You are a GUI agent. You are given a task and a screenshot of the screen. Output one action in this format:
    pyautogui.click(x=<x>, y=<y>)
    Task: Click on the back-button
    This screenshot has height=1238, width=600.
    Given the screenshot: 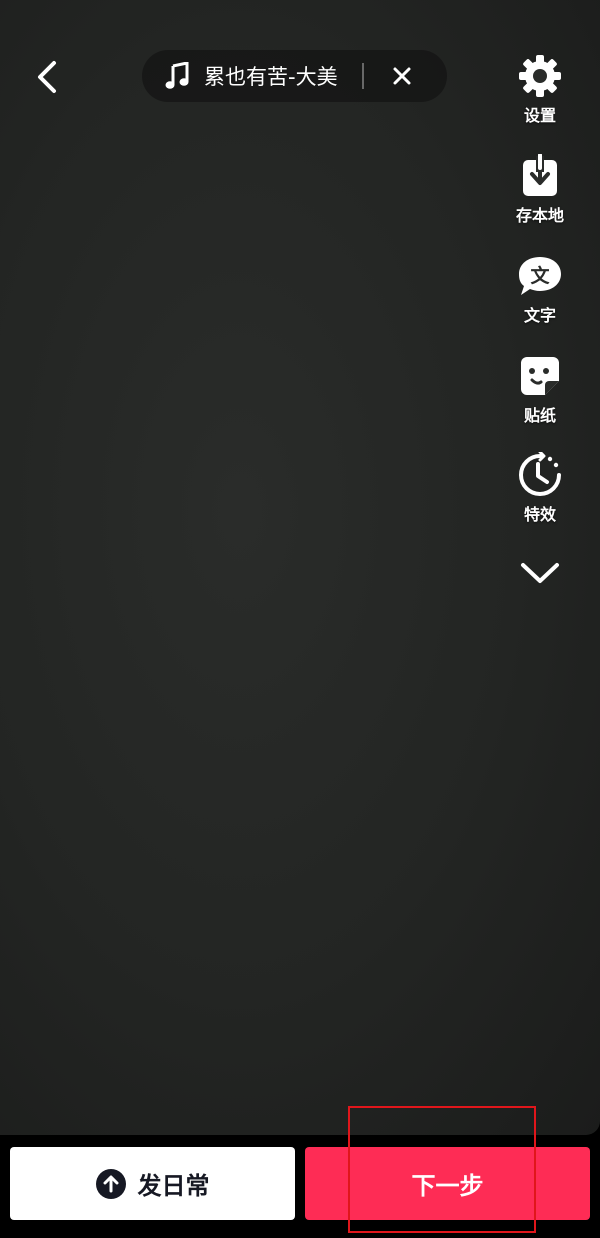 What is the action you would take?
    pyautogui.click(x=47, y=77)
    